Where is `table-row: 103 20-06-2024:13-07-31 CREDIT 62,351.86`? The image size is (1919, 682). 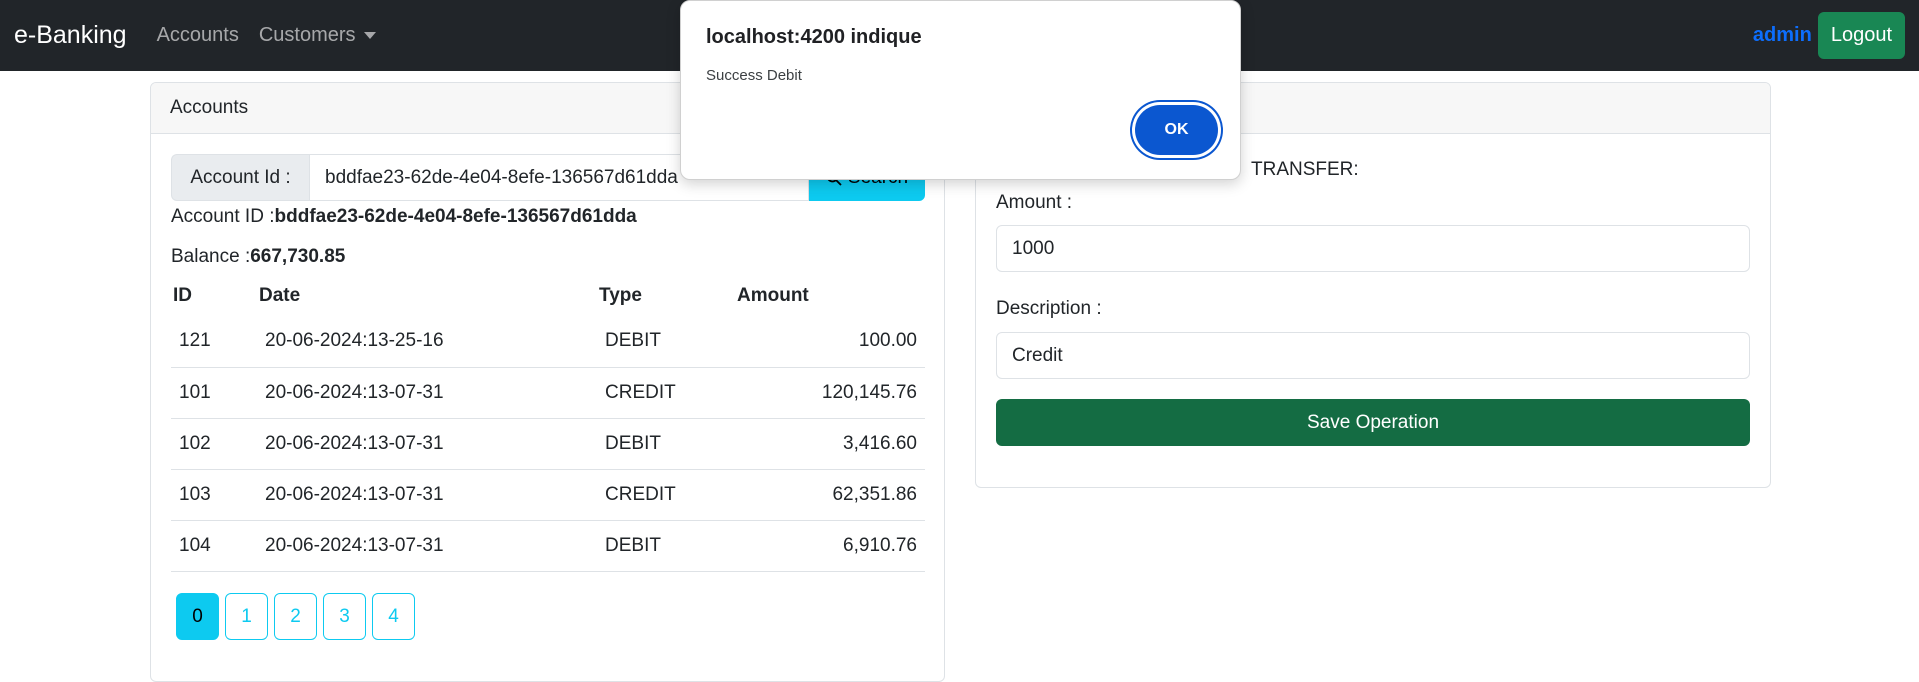
table-row: 103 20-06-2024:13-07-31 CREDIT 62,351.86 is located at coordinates (548, 495).